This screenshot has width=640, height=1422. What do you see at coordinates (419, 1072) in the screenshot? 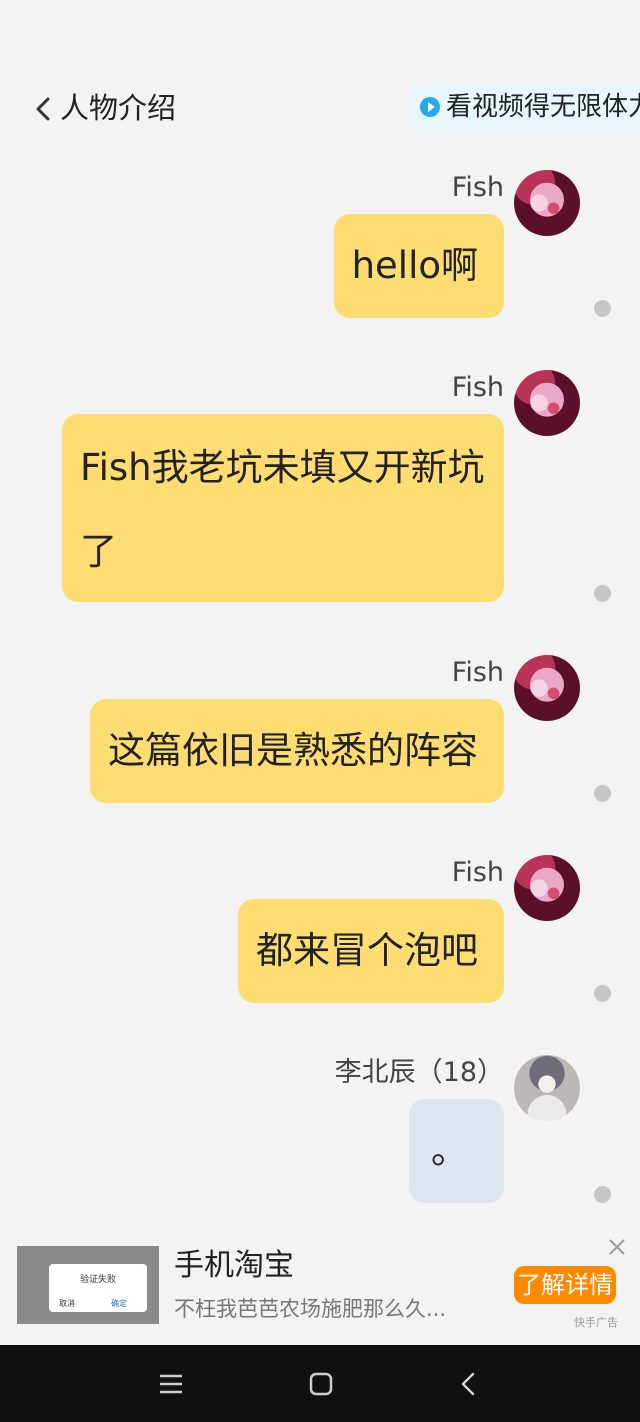
I see `sender-name: 李北辰（18）` at bounding box center [419, 1072].